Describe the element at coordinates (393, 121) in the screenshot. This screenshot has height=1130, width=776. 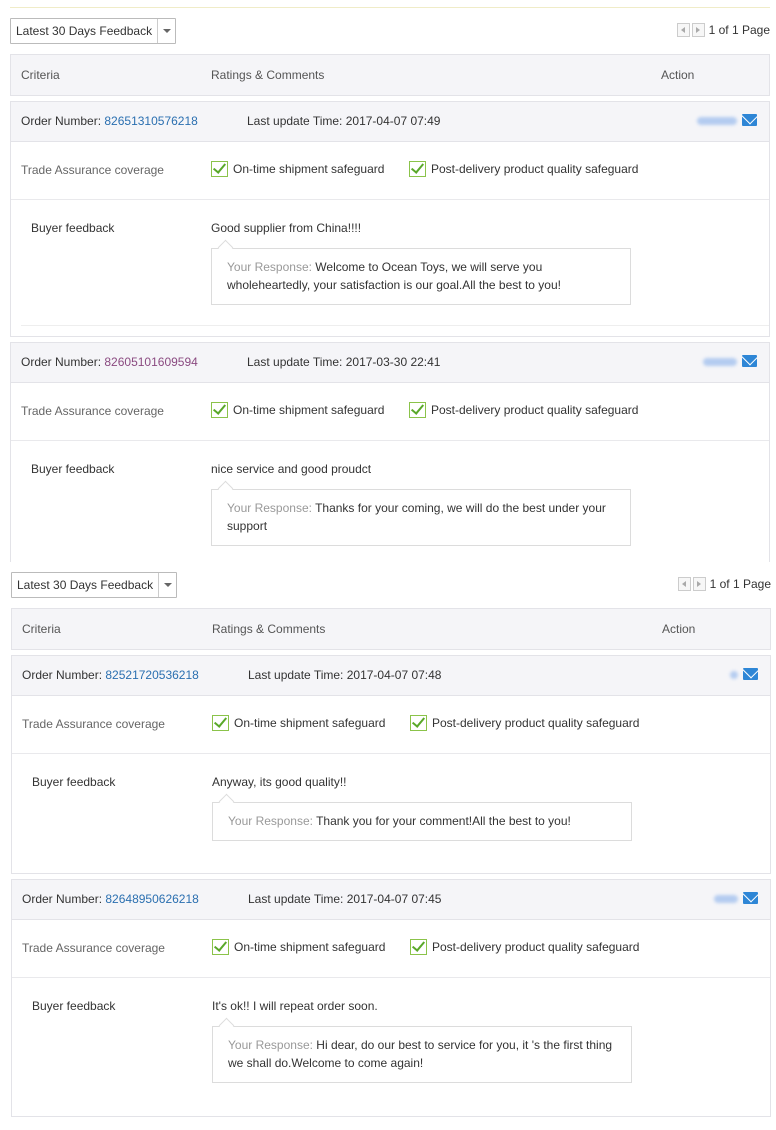
I see `last-update-time: 2017-04-07 07:49` at that location.